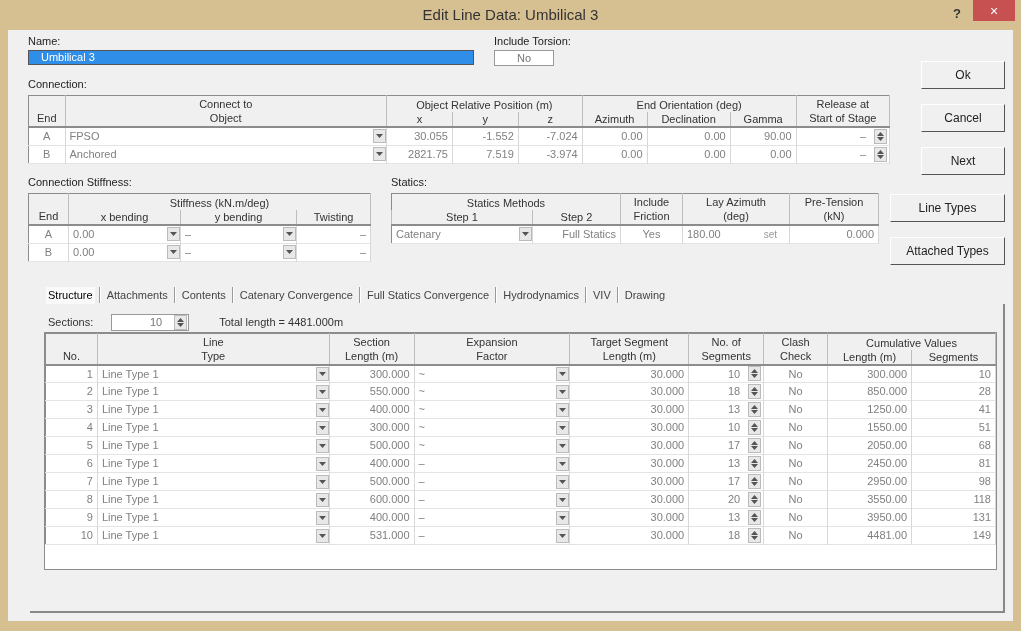  I want to click on tab: Full Statics Convergence, so click(428, 295).